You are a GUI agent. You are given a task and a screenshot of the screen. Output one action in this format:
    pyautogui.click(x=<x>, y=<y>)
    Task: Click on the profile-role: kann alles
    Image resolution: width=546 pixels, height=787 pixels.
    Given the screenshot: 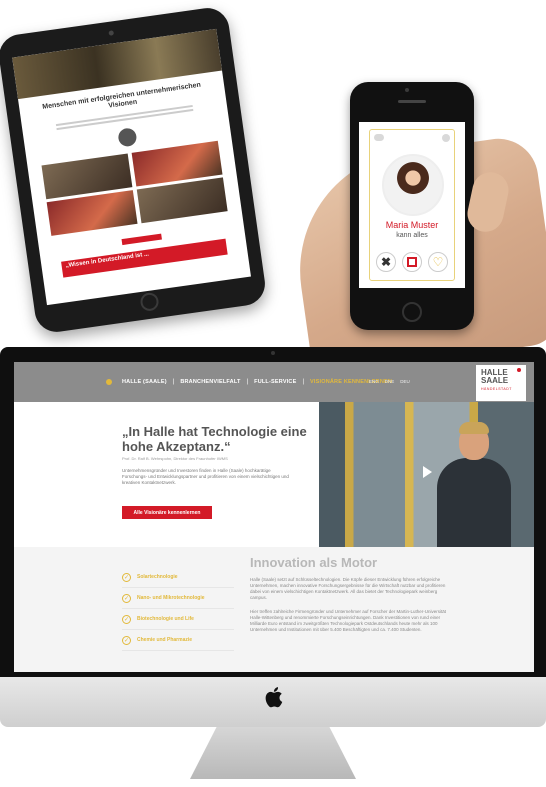 What is the action you would take?
    pyautogui.click(x=412, y=235)
    